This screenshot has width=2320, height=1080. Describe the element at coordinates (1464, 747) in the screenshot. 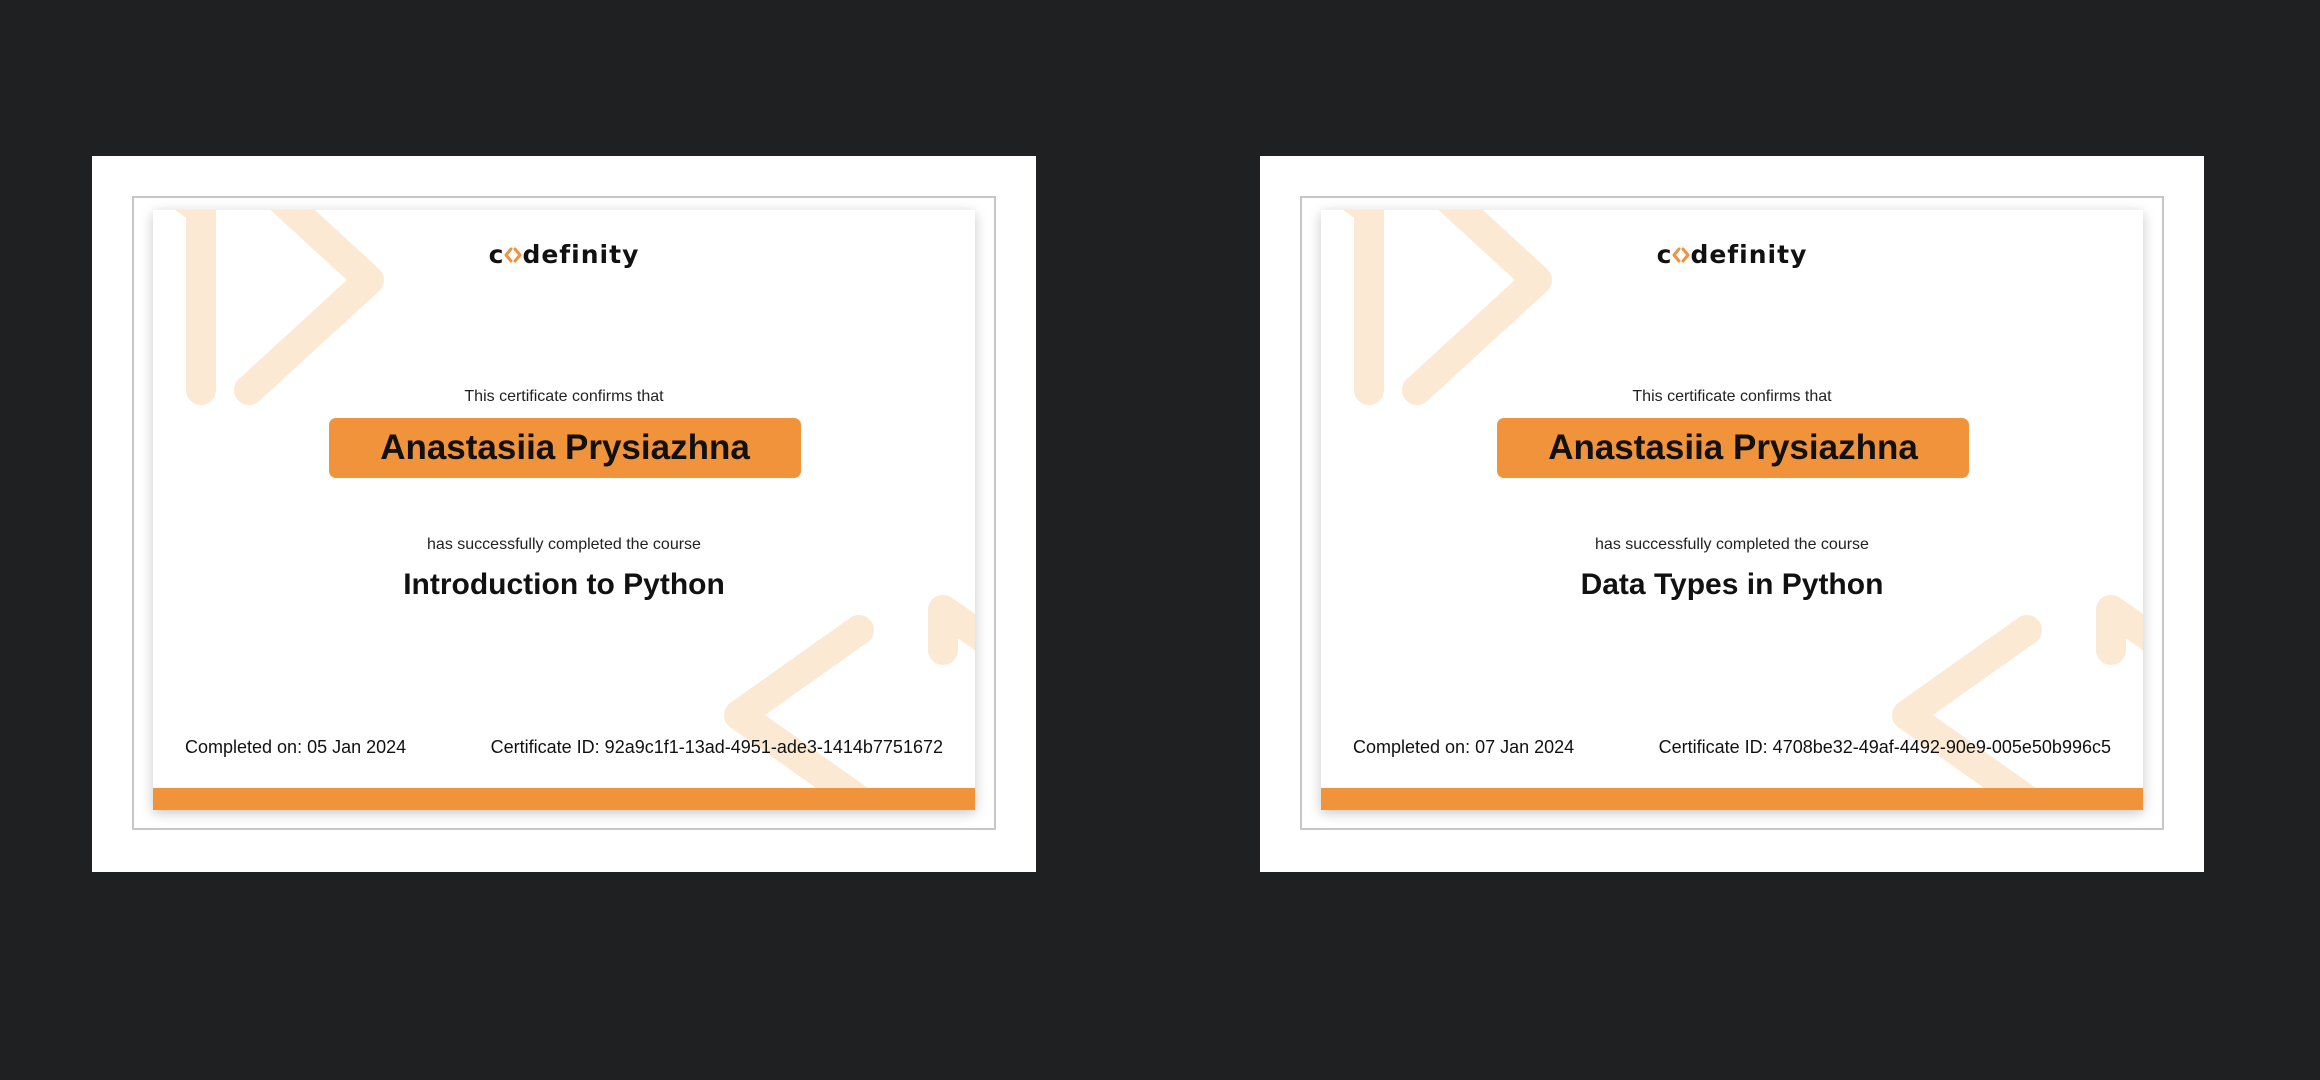

I see `completion-date: Completed on: 07 Jan 2024` at that location.